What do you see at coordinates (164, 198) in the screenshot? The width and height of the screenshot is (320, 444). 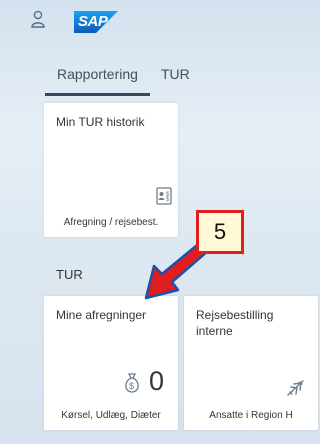 I see `expense-report-icon: $ $` at bounding box center [164, 198].